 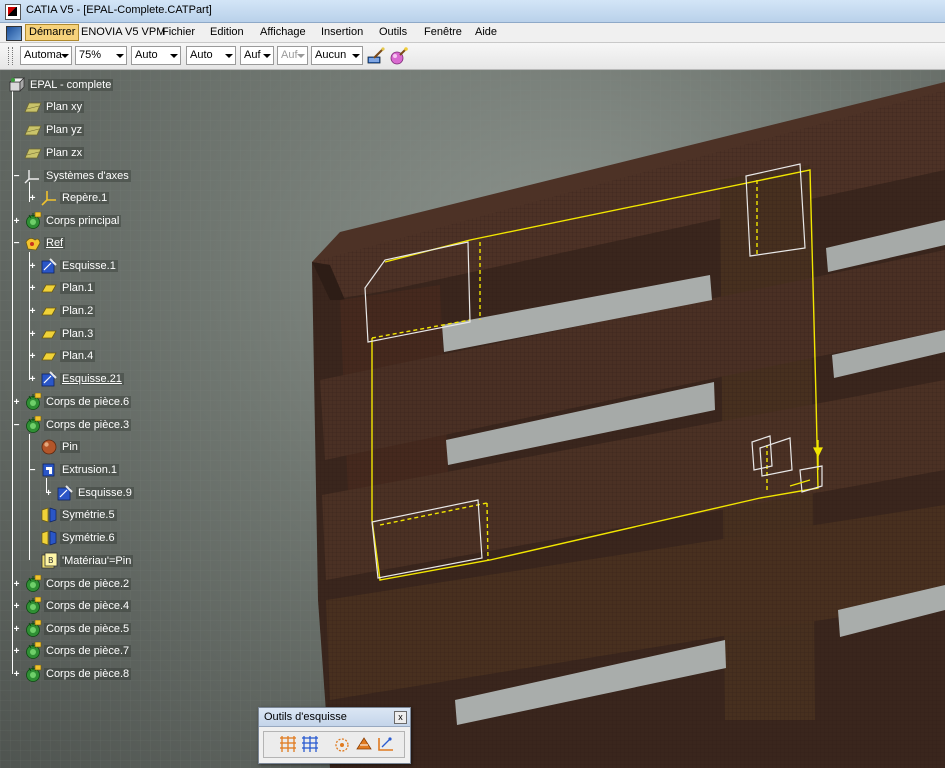 I want to click on tree-node-label: Plan.2, so click(x=78, y=311).